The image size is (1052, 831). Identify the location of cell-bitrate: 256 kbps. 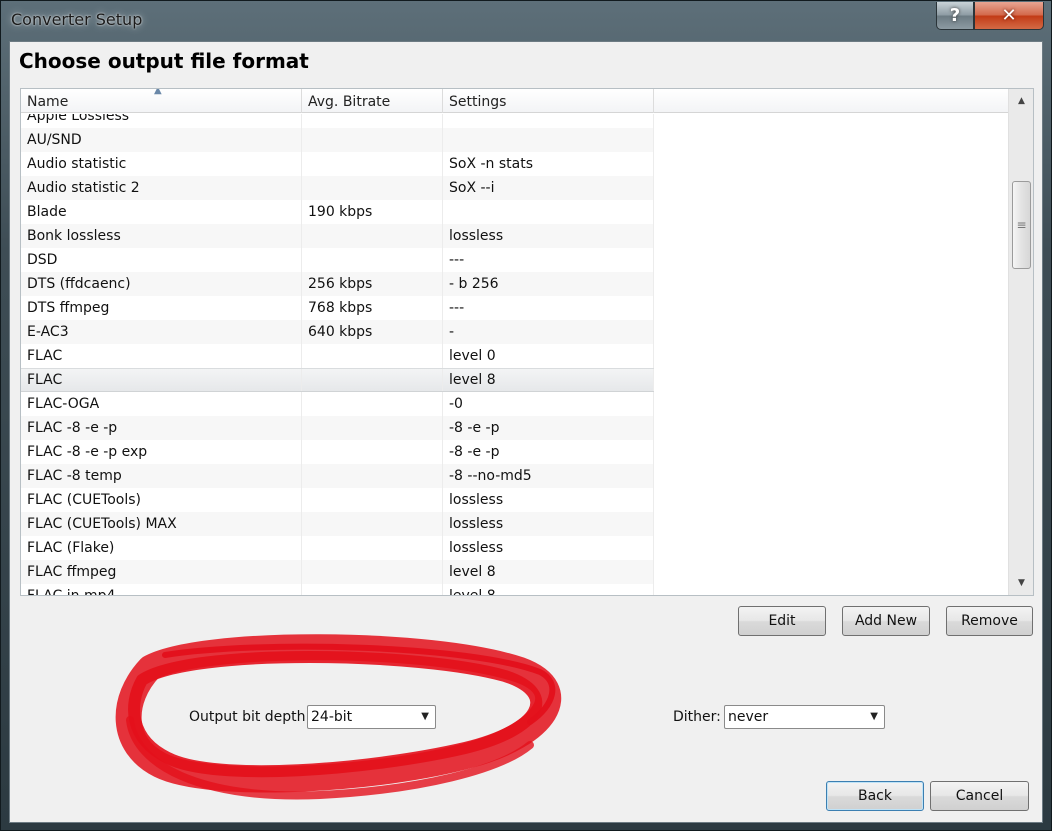
(372, 284).